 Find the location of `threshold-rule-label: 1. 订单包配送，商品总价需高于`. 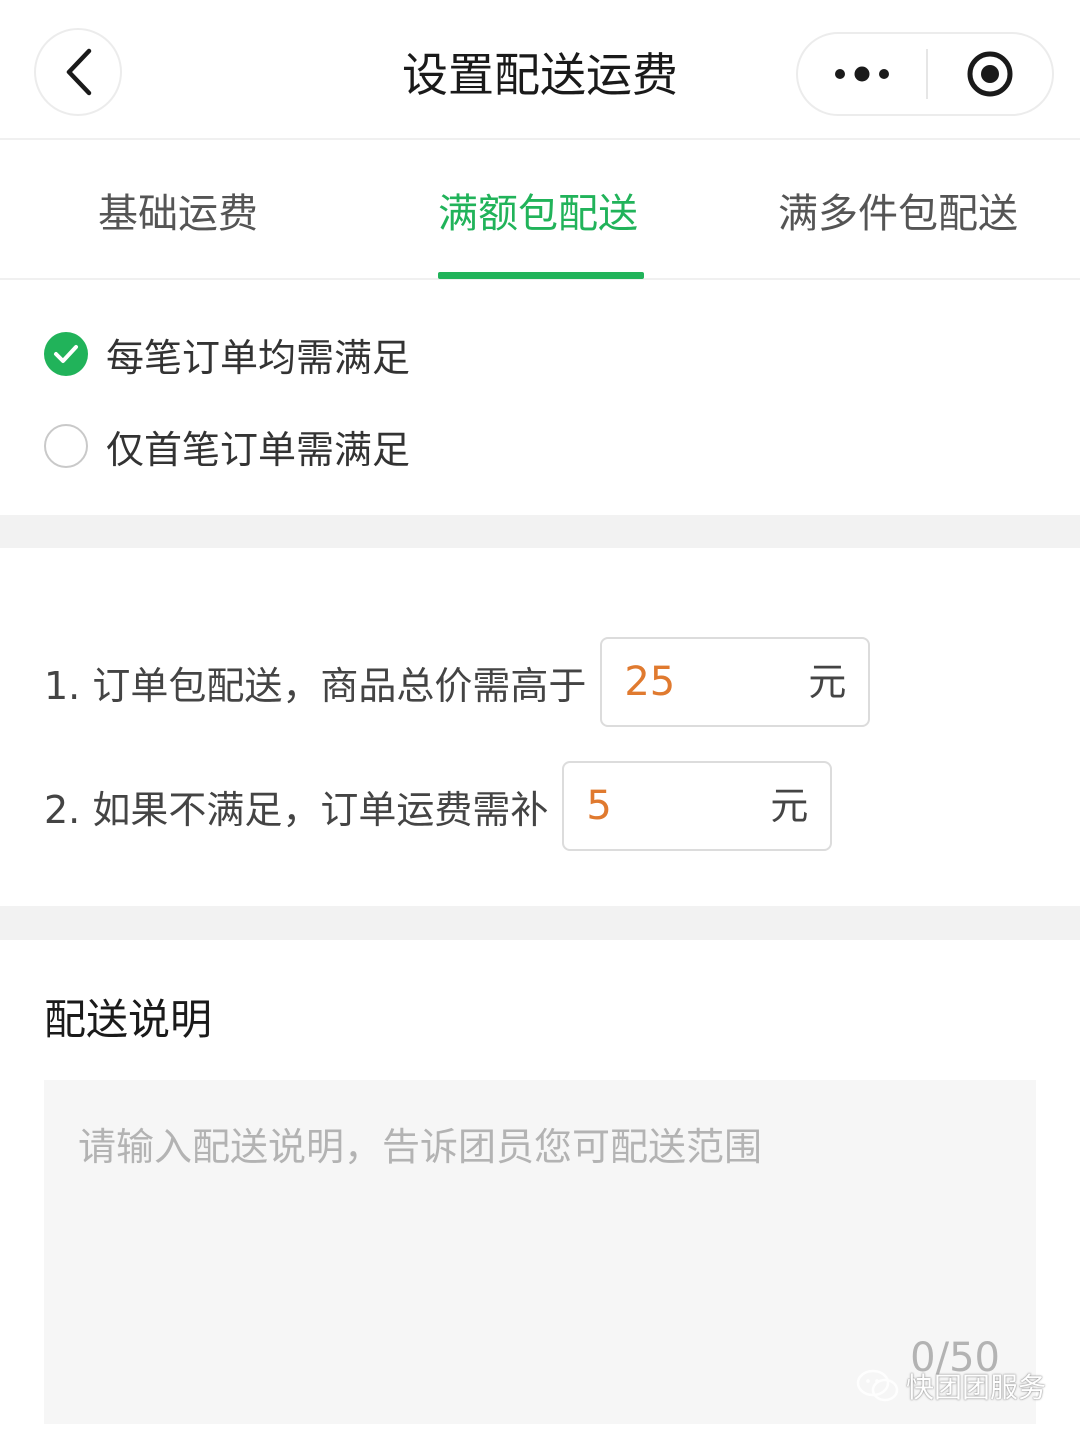

threshold-rule-label: 1. 订单包配送，商品总价需高于 is located at coordinates (315, 685).